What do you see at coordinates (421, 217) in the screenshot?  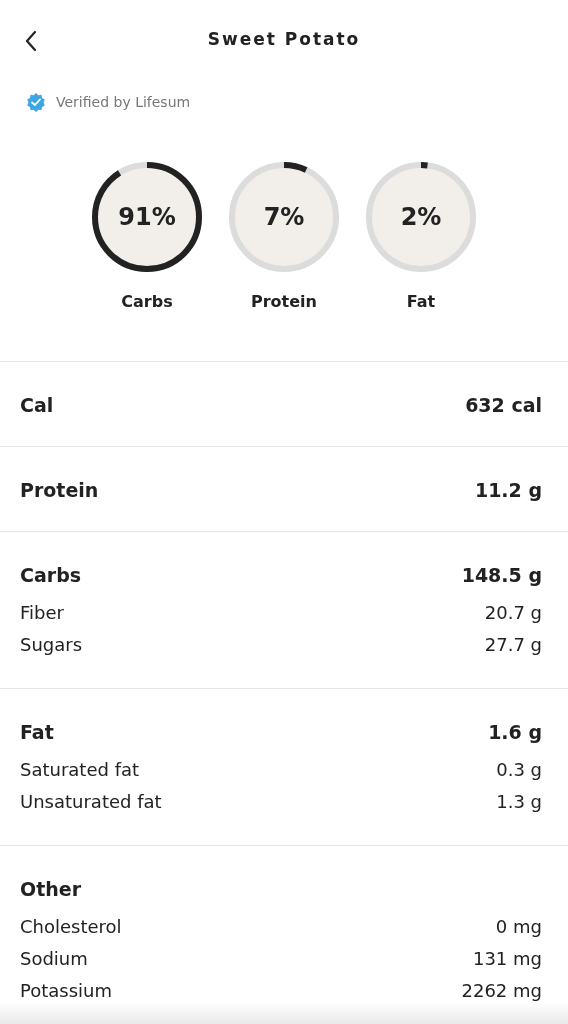 I see `macro-percent: 2%` at bounding box center [421, 217].